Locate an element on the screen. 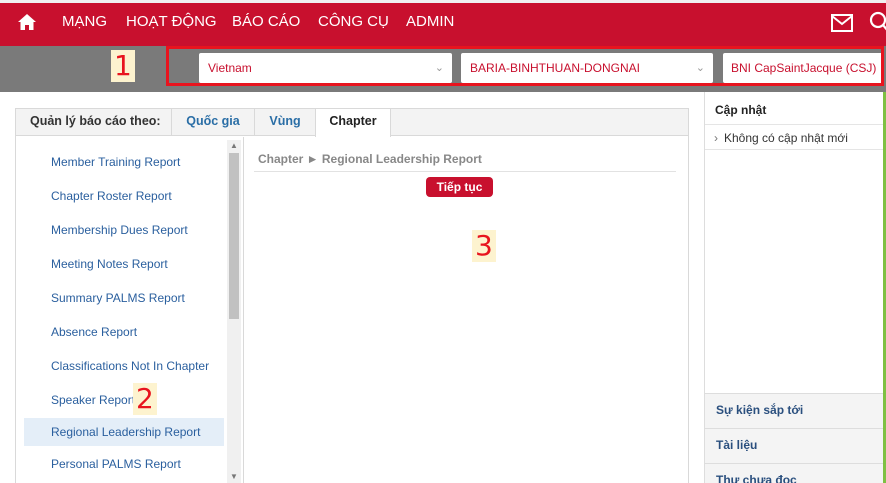  report-link: Summary PALMS Report is located at coordinates (124, 298).